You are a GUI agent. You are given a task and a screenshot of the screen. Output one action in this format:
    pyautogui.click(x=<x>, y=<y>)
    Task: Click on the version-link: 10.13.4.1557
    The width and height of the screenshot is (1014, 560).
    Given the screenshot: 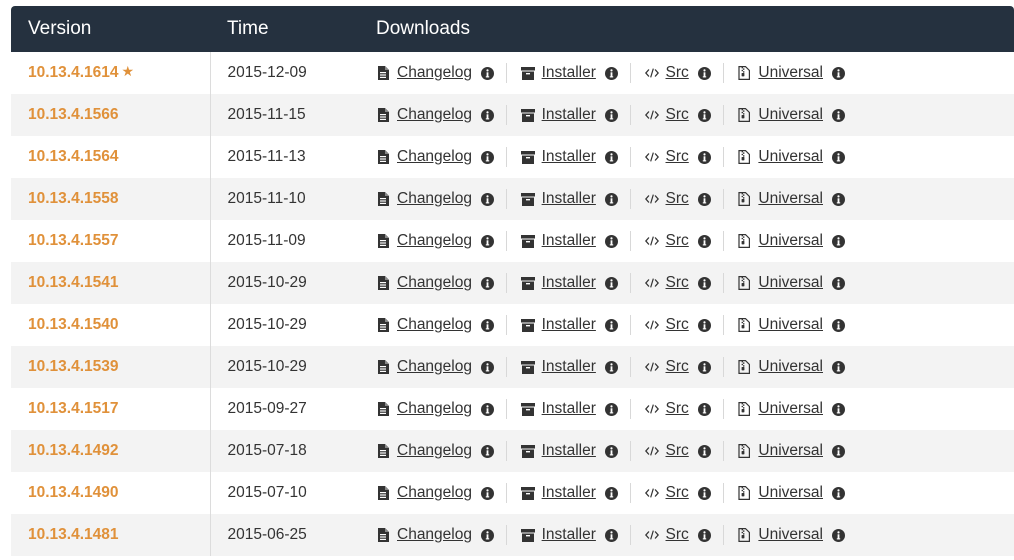 What is the action you would take?
    pyautogui.click(x=73, y=240)
    